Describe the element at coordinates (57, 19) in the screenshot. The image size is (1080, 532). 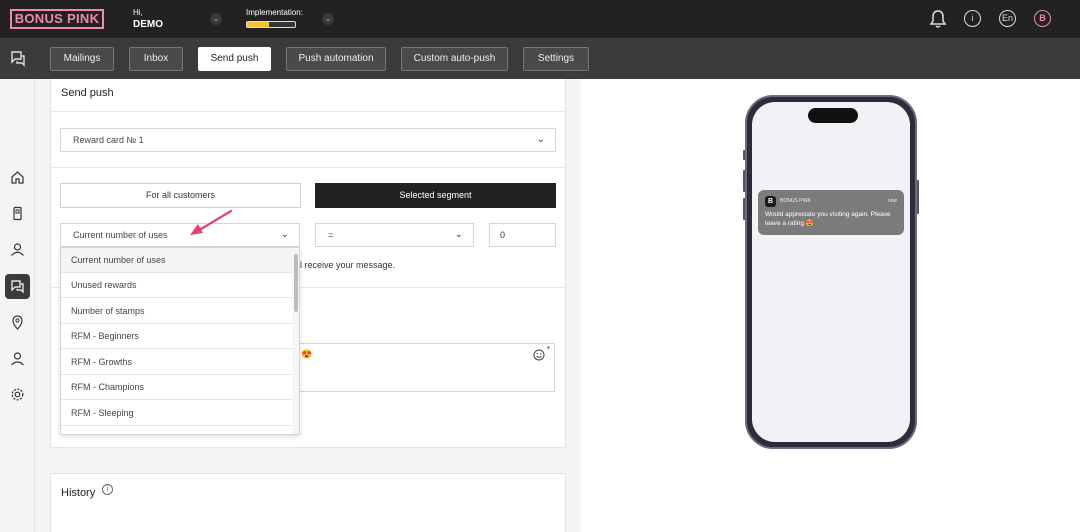
I see `logo: BONUS PINK` at that location.